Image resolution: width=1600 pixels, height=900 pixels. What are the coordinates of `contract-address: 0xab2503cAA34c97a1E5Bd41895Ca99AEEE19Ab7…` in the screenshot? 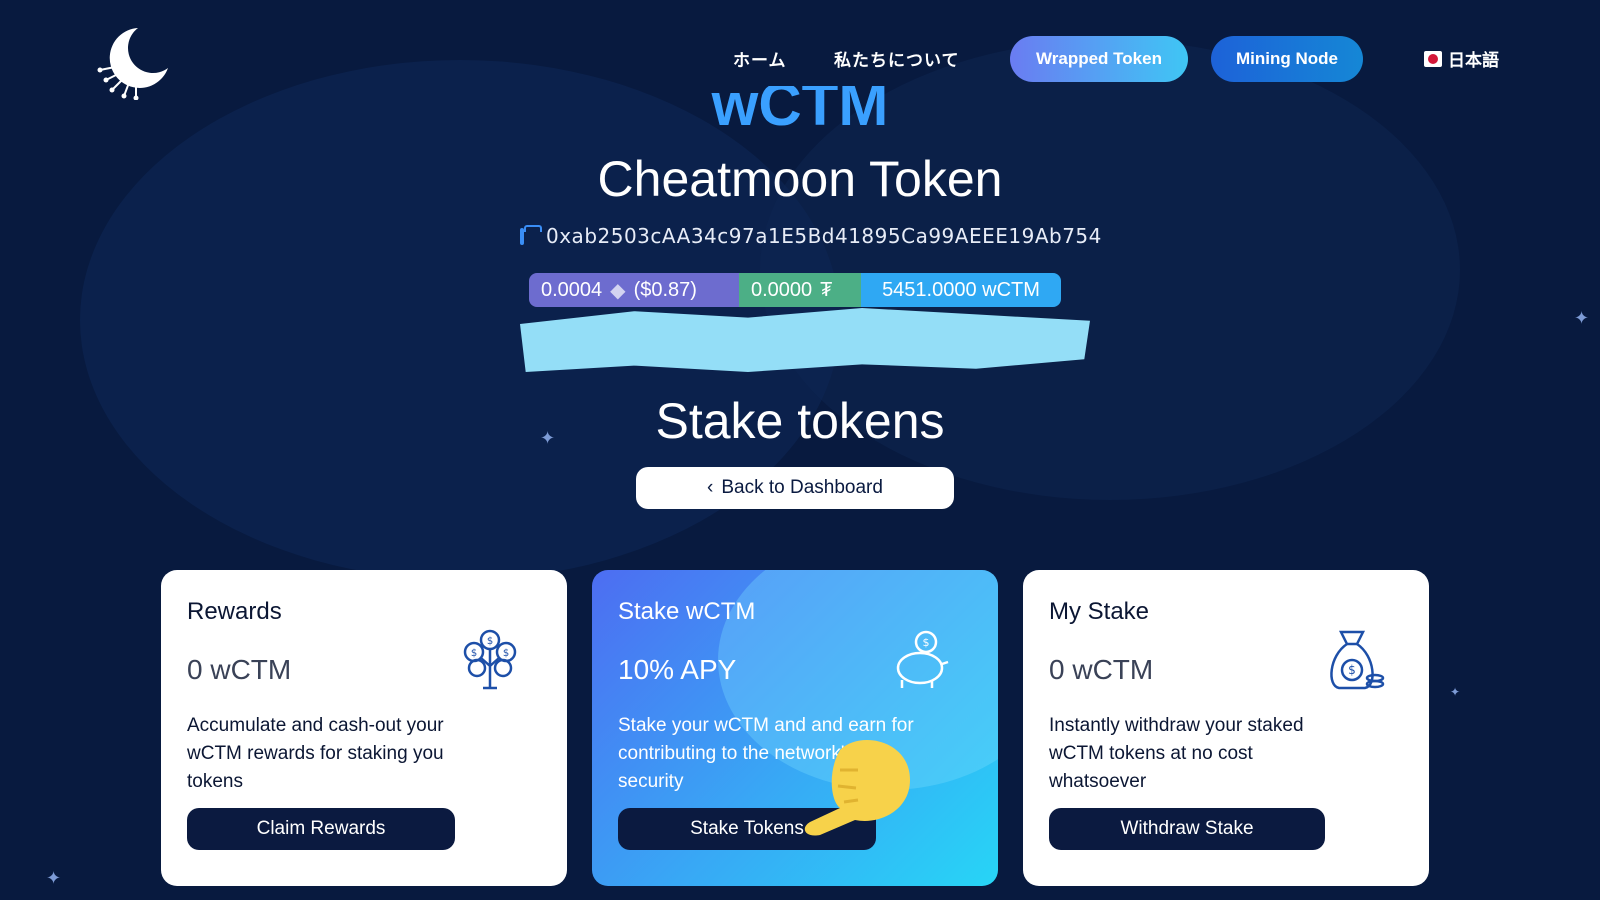 It's located at (824, 236).